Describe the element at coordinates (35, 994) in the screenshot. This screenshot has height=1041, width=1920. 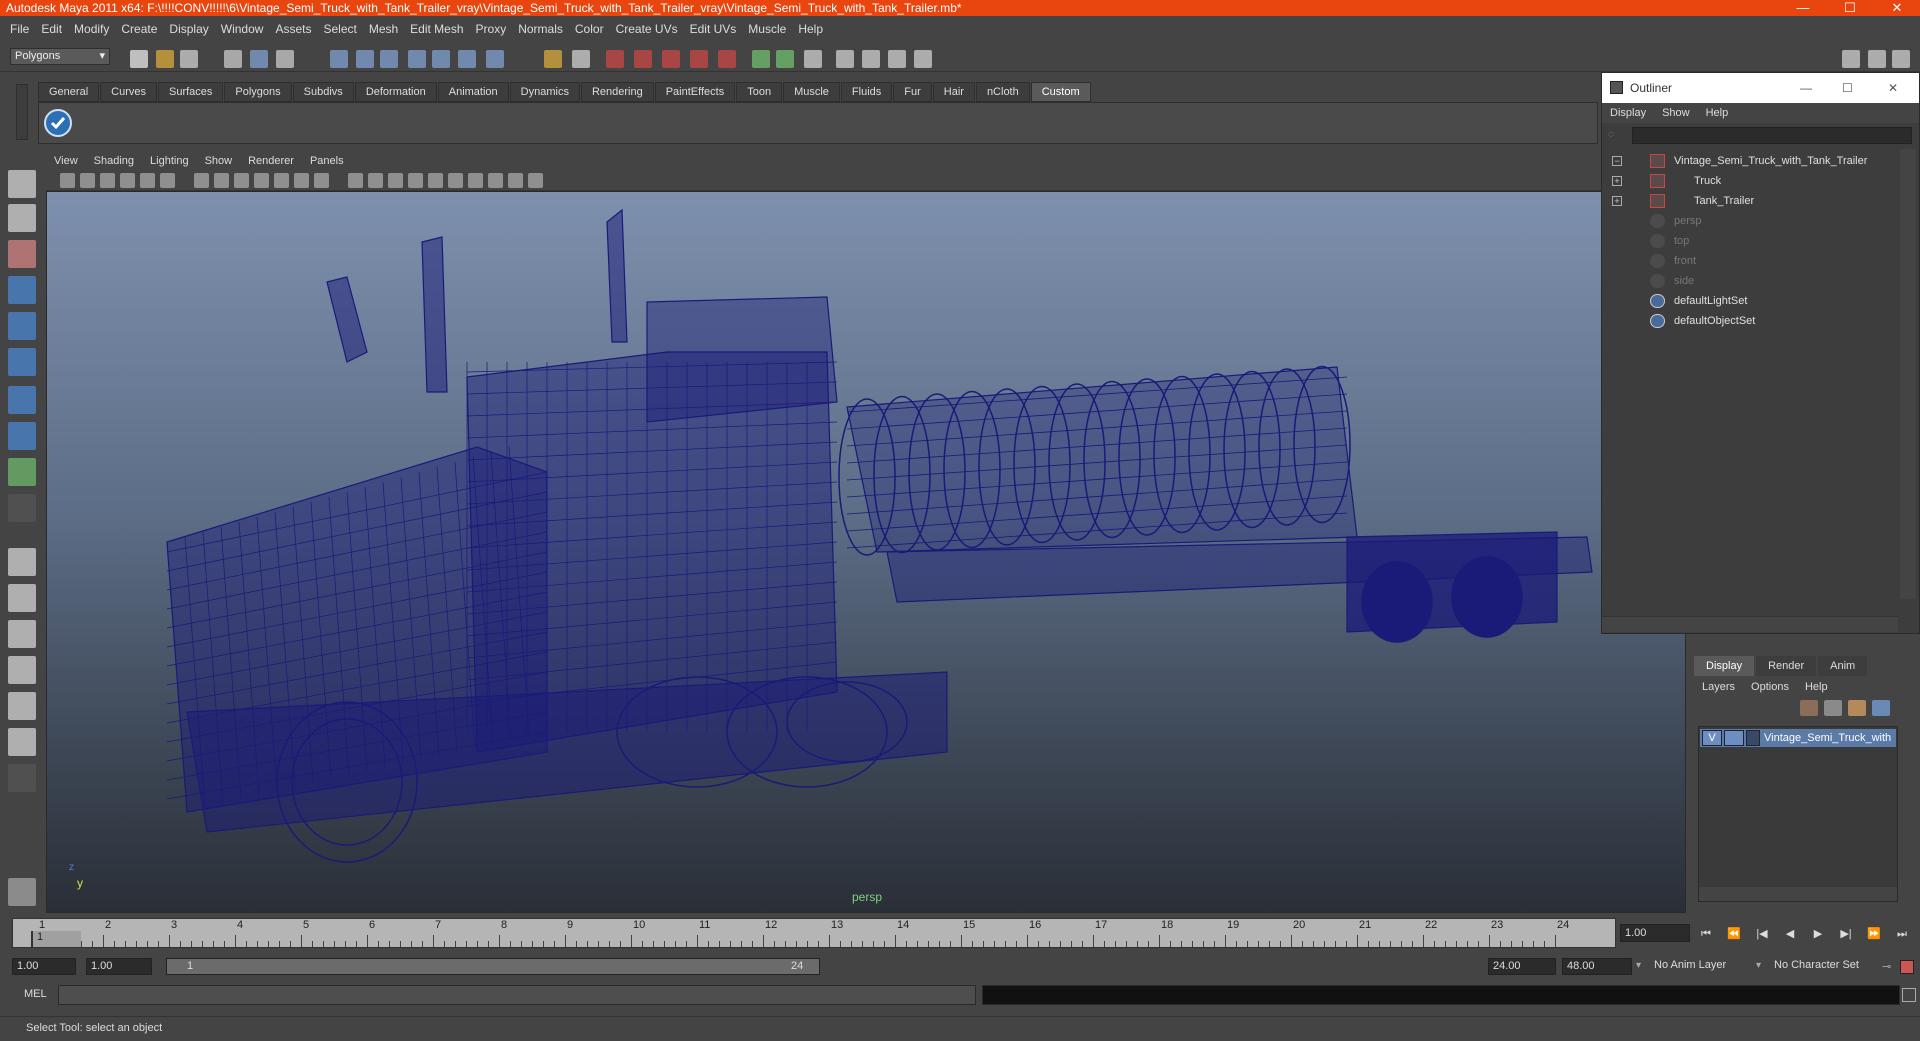
I see `mel-label: MEL` at that location.